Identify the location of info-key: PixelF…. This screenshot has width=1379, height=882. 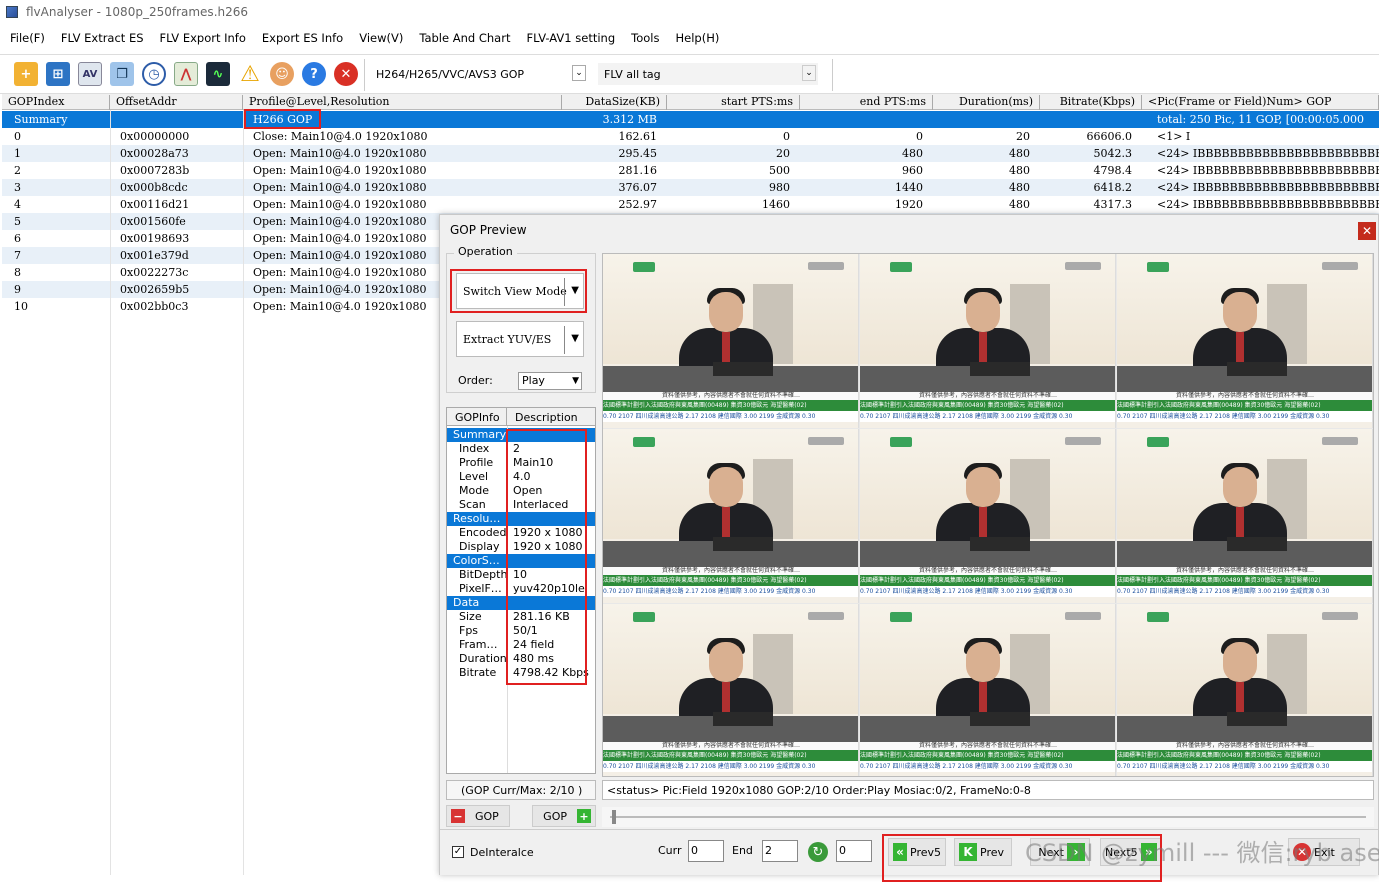
(480, 588).